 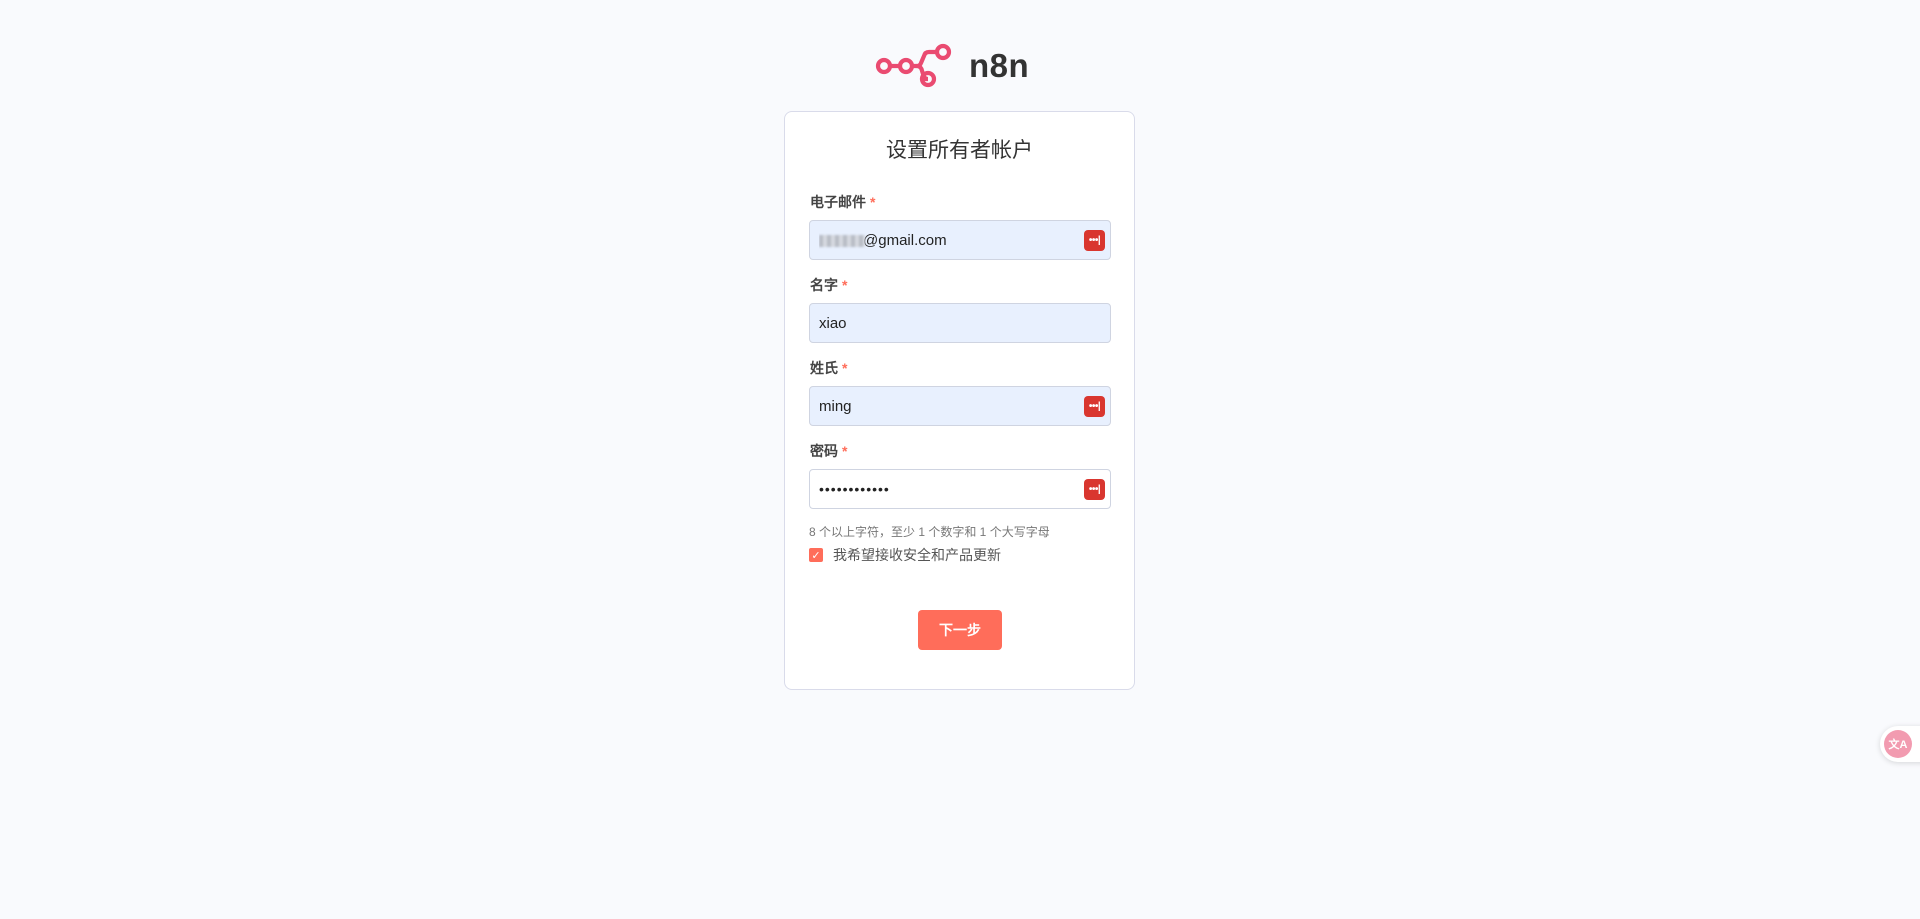 What do you see at coordinates (913, 65) in the screenshot?
I see `n8n-logo-icon` at bounding box center [913, 65].